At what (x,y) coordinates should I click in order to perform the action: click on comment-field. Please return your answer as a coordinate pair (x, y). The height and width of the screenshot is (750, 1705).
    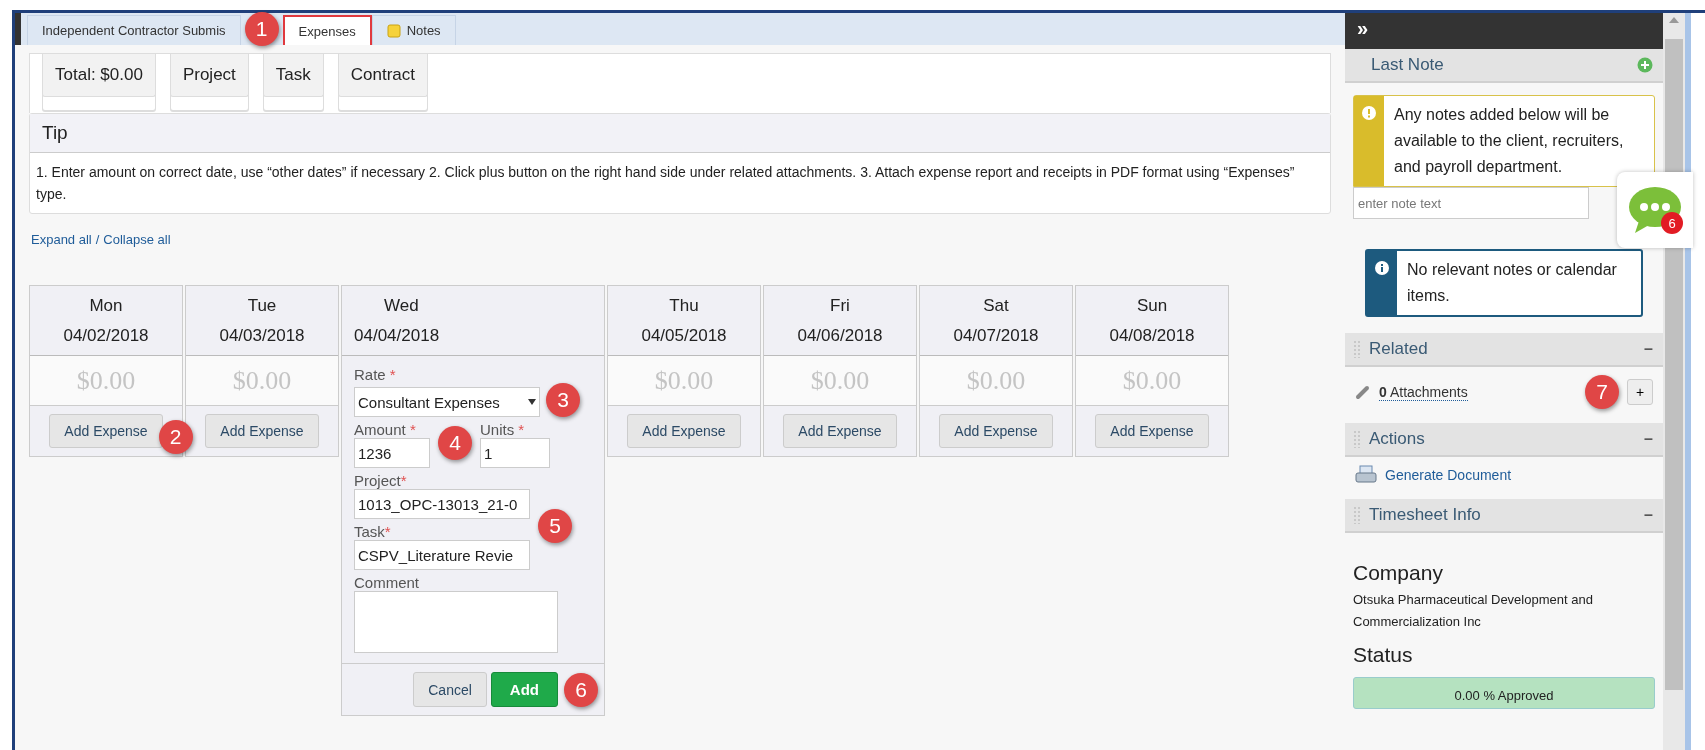
    Looking at the image, I should click on (456, 622).